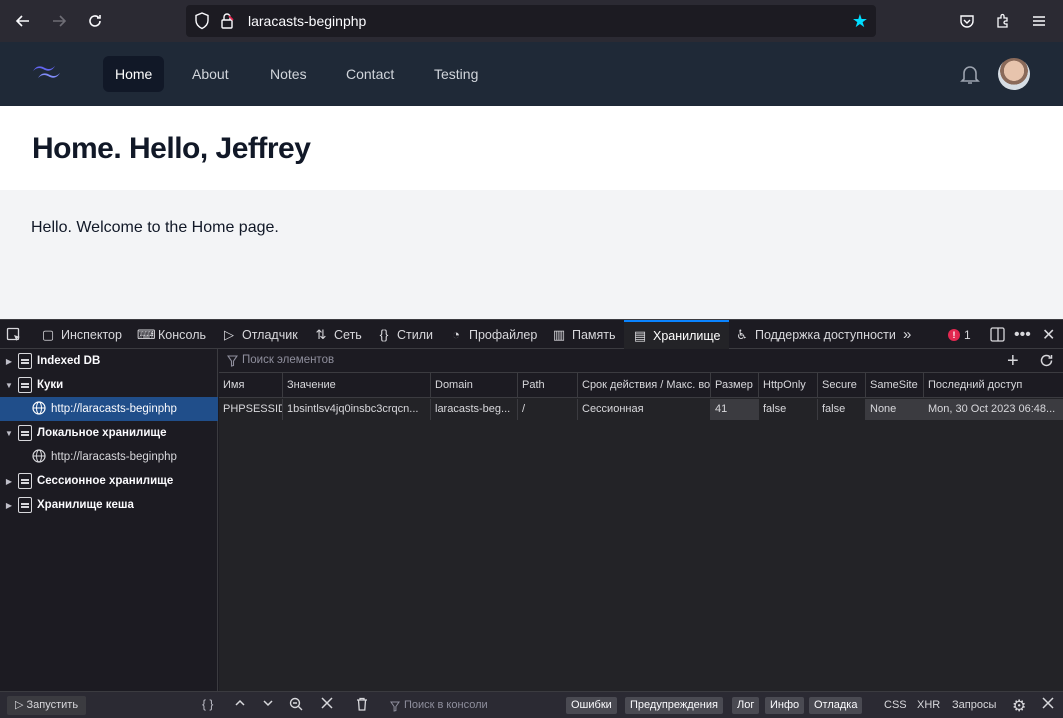 This screenshot has height=718, width=1063. Describe the element at coordinates (735, 409) in the screenshot. I see `cell-size: 41` at that location.